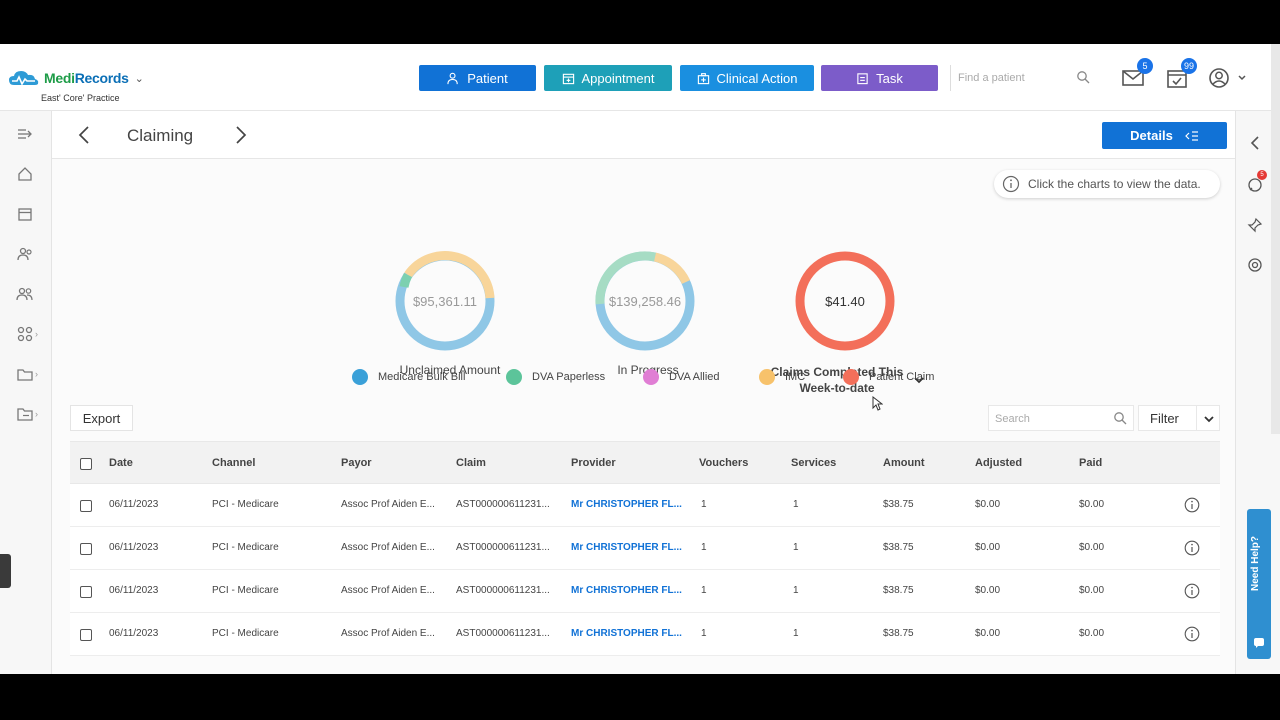 The width and height of the screenshot is (1280, 720). Describe the element at coordinates (1255, 225) in the screenshot. I see `pin-icon` at that location.